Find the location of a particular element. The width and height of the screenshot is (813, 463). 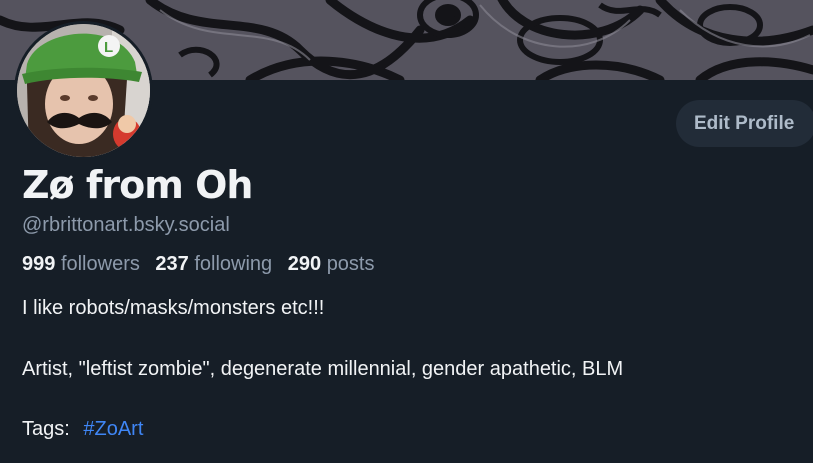

followers-stat: 999 followers is located at coordinates (86, 264).